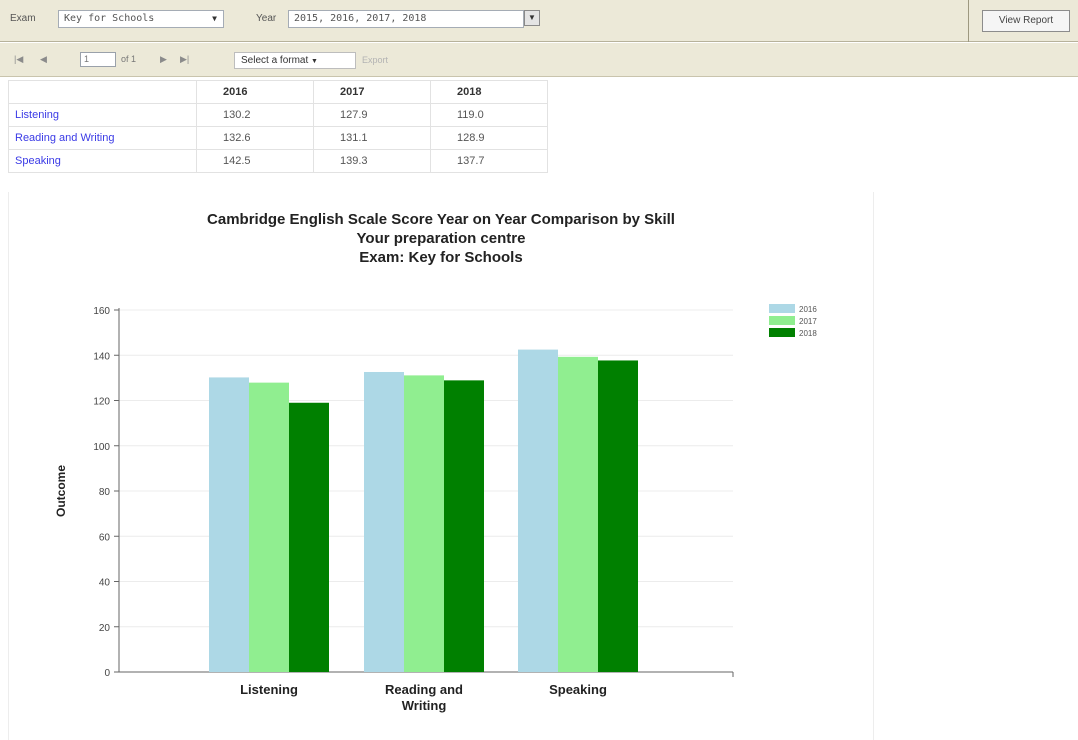 Image resolution: width=1078 pixels, height=740 pixels. What do you see at coordinates (489, 92) in the screenshot?
I see `table-header-cell: 2018` at bounding box center [489, 92].